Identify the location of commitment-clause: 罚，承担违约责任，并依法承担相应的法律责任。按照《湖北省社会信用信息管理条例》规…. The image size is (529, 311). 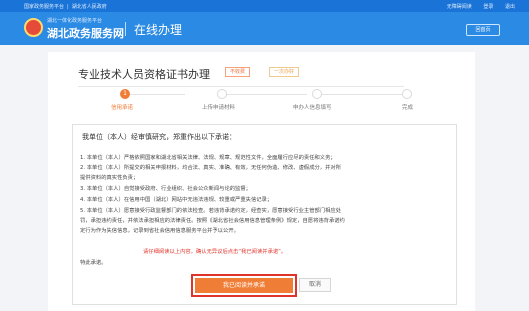
(212, 221).